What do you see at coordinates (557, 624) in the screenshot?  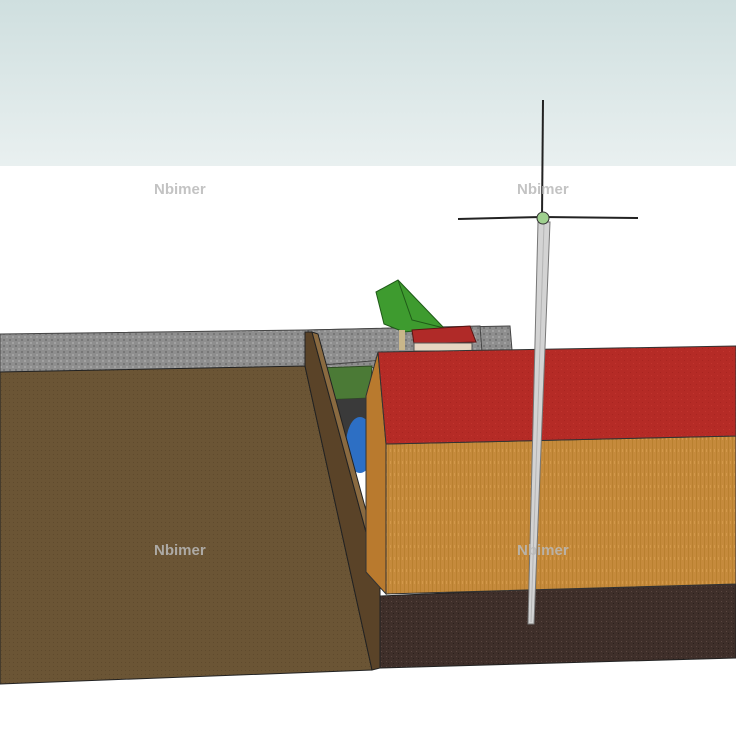 I see `dark-soil-base` at bounding box center [557, 624].